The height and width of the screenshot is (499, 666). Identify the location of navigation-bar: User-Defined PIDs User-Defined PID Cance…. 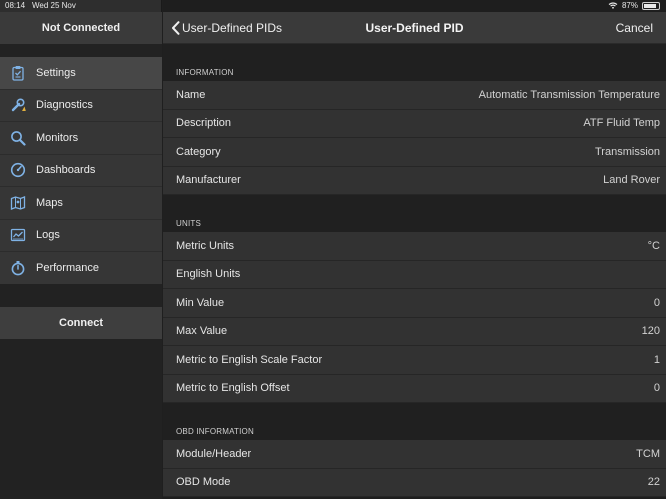
(414, 28).